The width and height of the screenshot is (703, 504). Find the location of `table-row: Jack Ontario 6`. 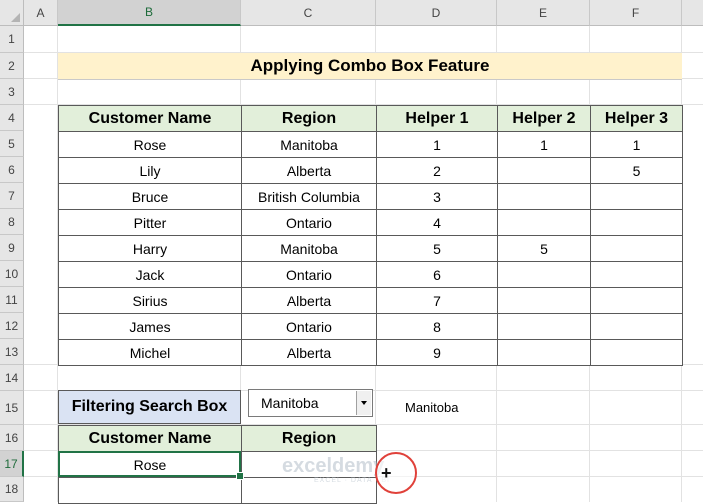

table-row: Jack Ontario 6 is located at coordinates (370, 274).